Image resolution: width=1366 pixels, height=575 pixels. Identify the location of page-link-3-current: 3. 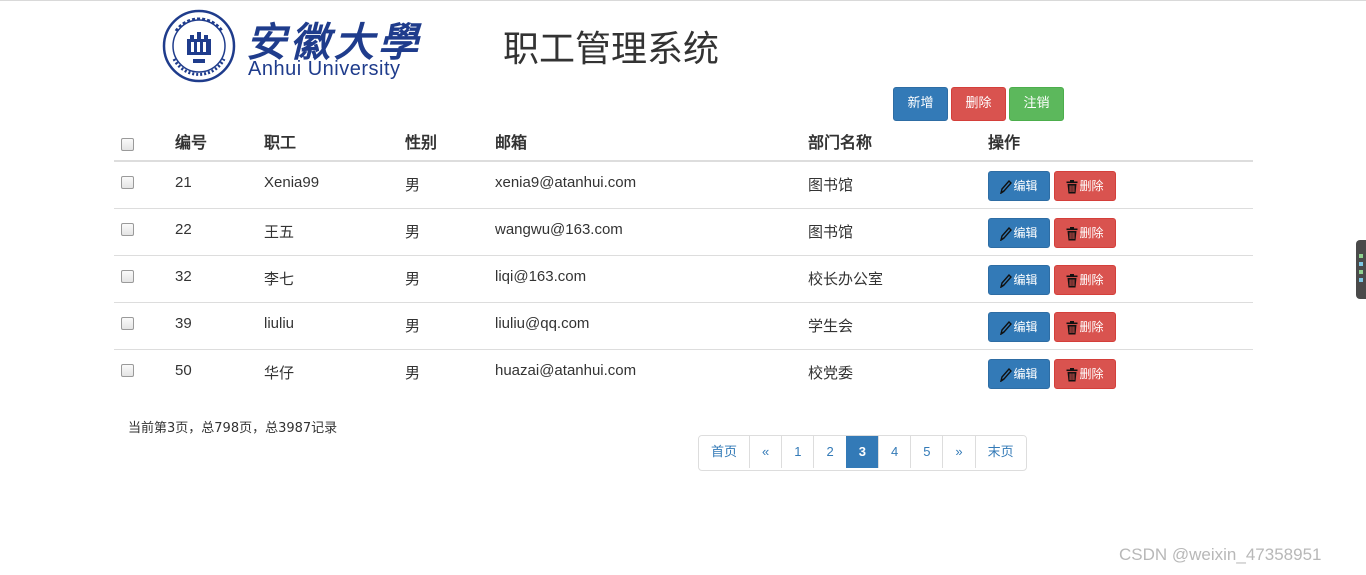
(861, 452).